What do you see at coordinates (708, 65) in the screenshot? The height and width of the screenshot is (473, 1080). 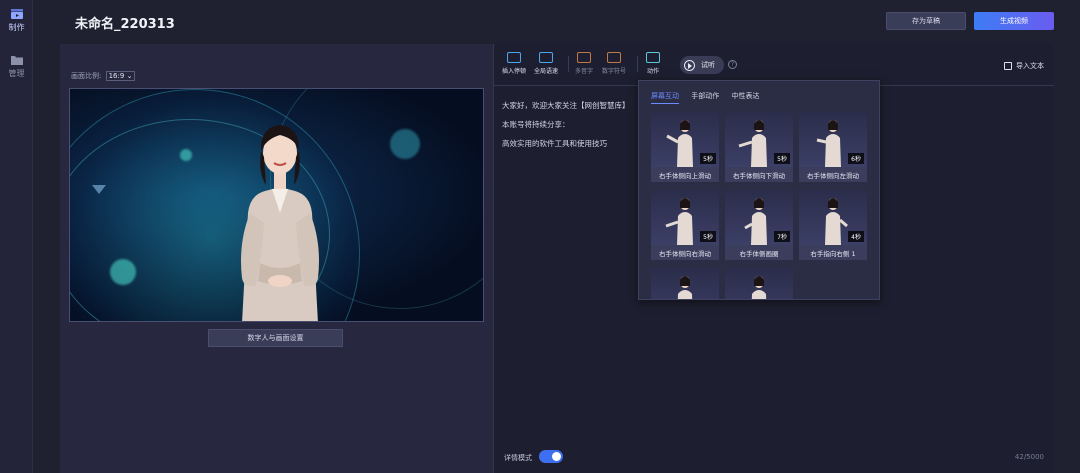 I see `listen-label: 试听` at bounding box center [708, 65].